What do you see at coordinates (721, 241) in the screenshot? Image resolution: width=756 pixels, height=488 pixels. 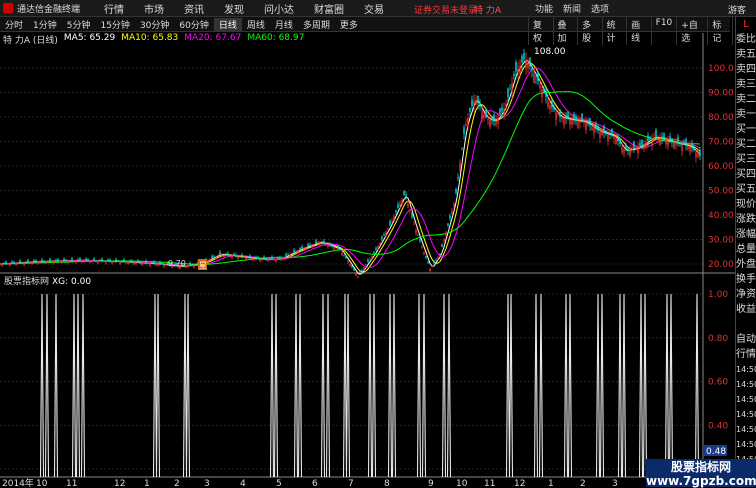 I see `price-axis-label: 30.00` at bounding box center [721, 241].